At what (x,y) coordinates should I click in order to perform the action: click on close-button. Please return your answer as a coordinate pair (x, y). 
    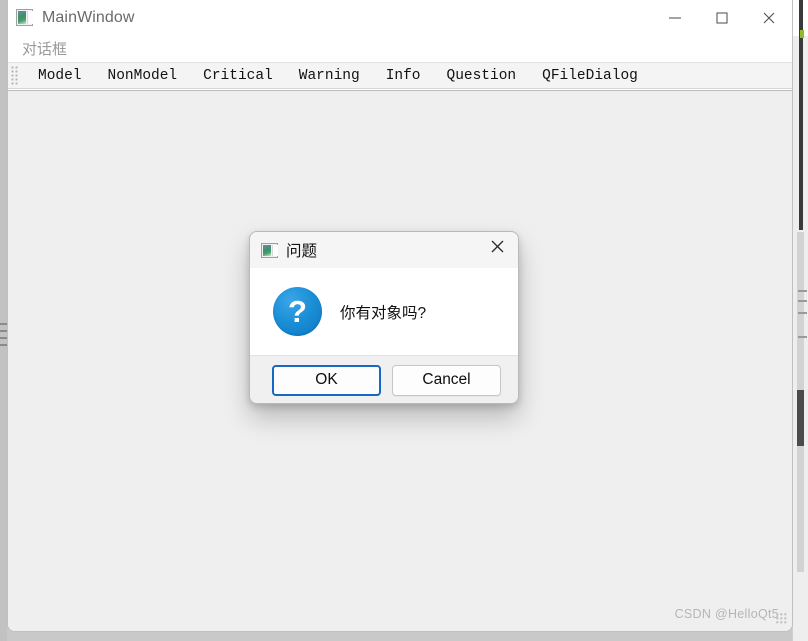
    Looking at the image, I should click on (768, 17).